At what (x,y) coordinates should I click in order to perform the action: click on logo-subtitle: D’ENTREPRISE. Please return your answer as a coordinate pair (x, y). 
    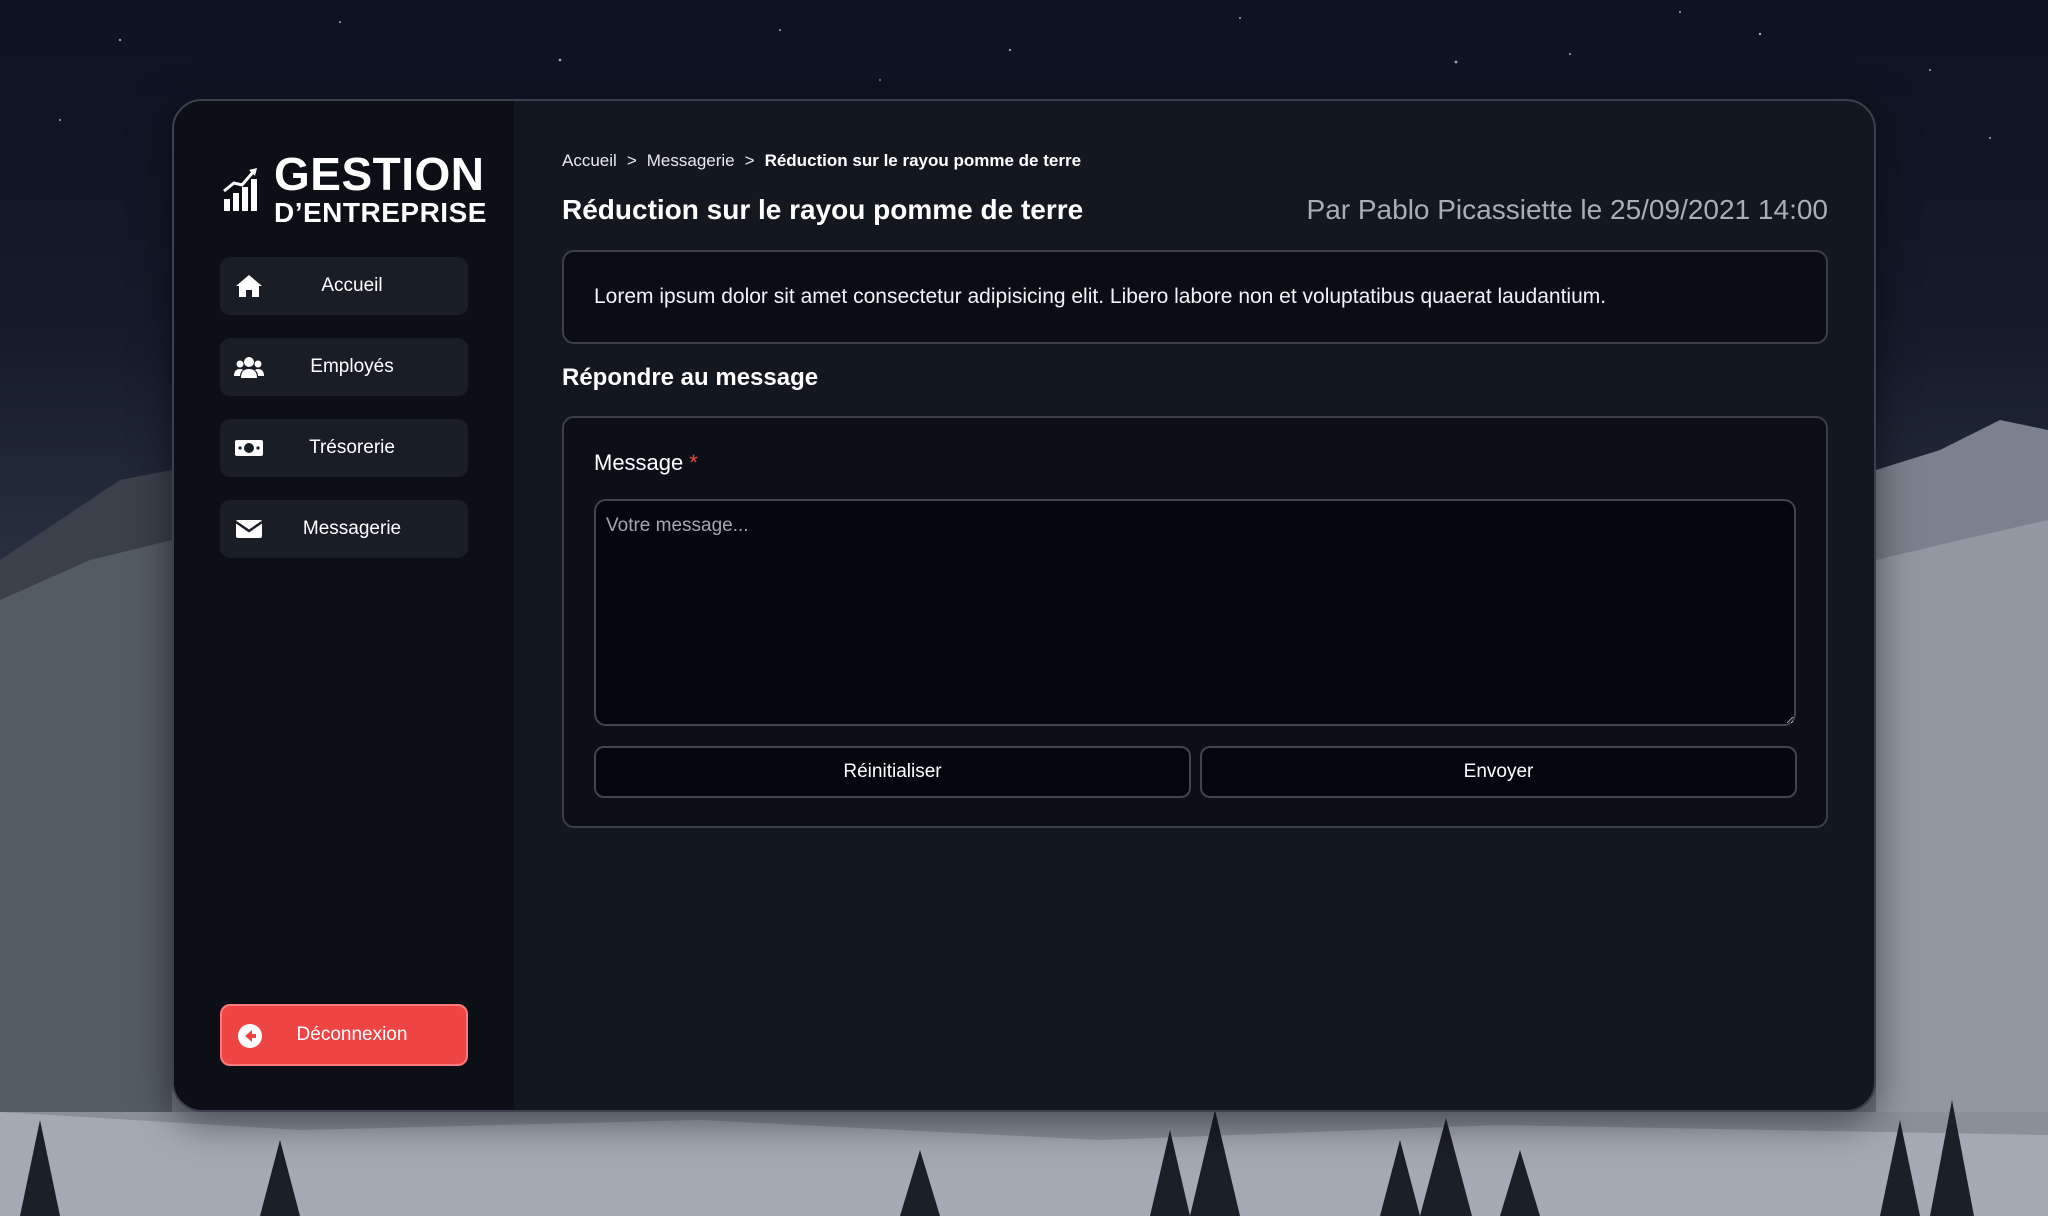
    Looking at the image, I should click on (380, 212).